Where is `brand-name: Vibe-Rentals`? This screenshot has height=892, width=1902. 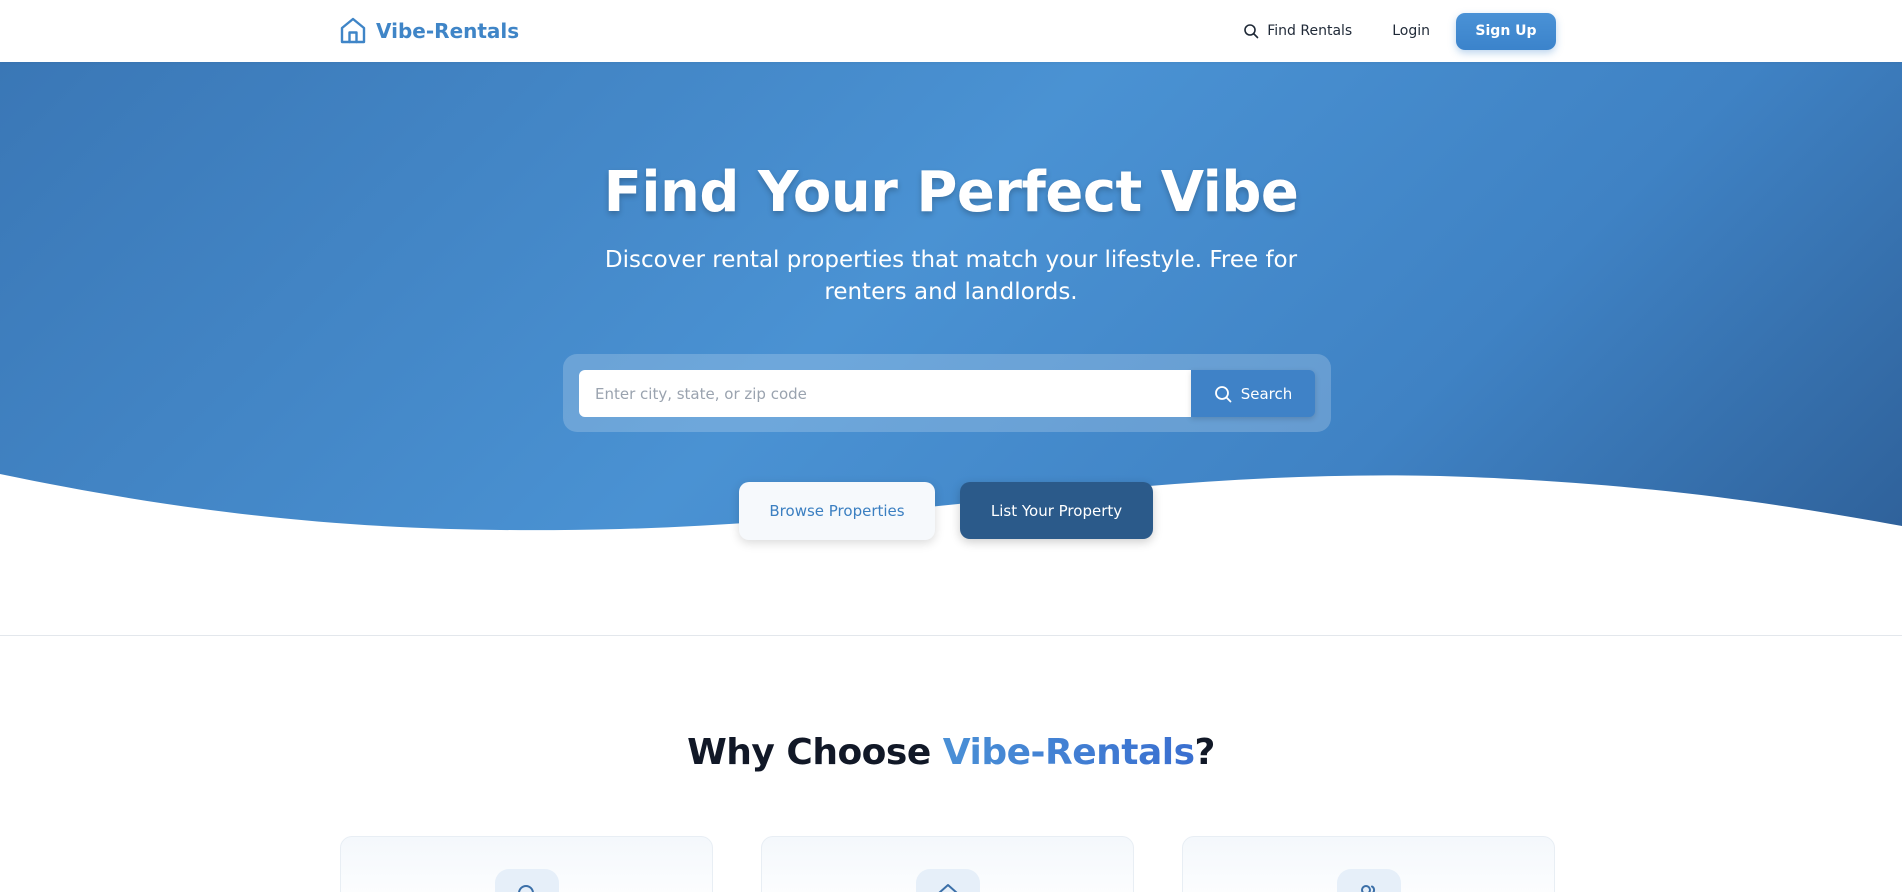 brand-name: Vibe-Rentals is located at coordinates (448, 31).